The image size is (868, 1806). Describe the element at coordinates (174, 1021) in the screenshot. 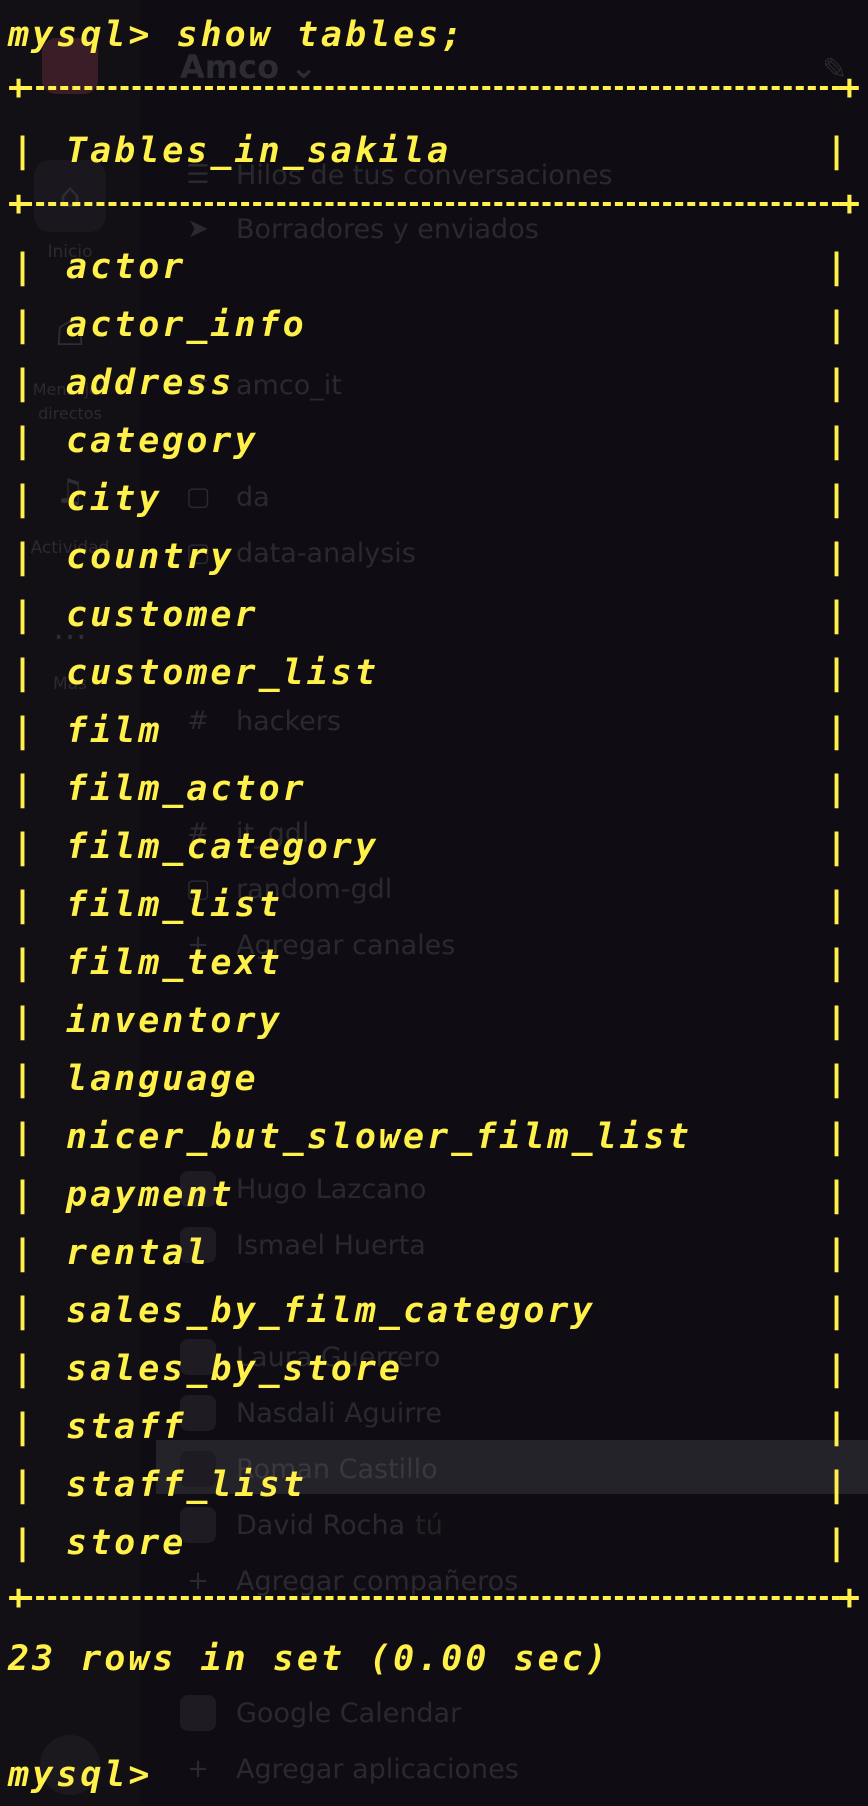

I see `table-row: inventory` at that location.